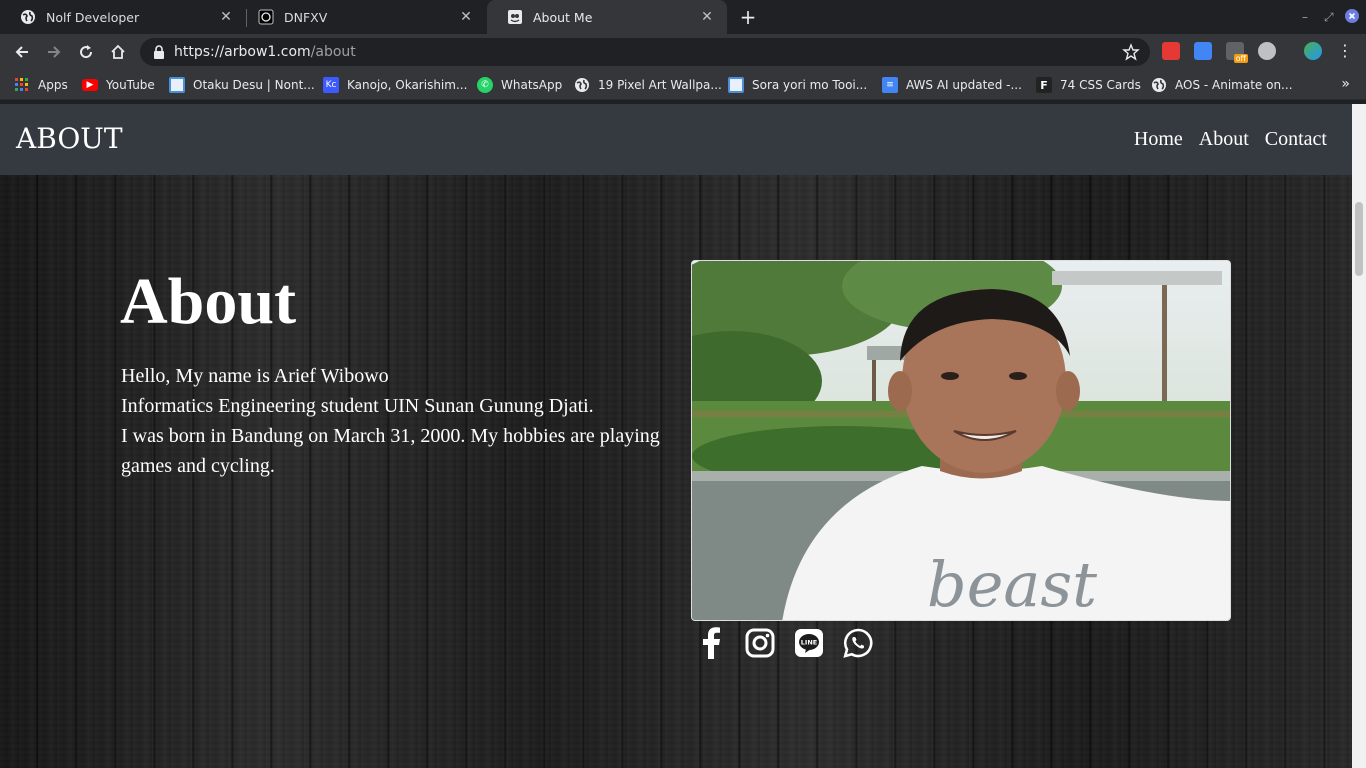 The width and height of the screenshot is (1366, 768). What do you see at coordinates (90, 85) in the screenshot?
I see `youtube-icon: ▶` at bounding box center [90, 85].